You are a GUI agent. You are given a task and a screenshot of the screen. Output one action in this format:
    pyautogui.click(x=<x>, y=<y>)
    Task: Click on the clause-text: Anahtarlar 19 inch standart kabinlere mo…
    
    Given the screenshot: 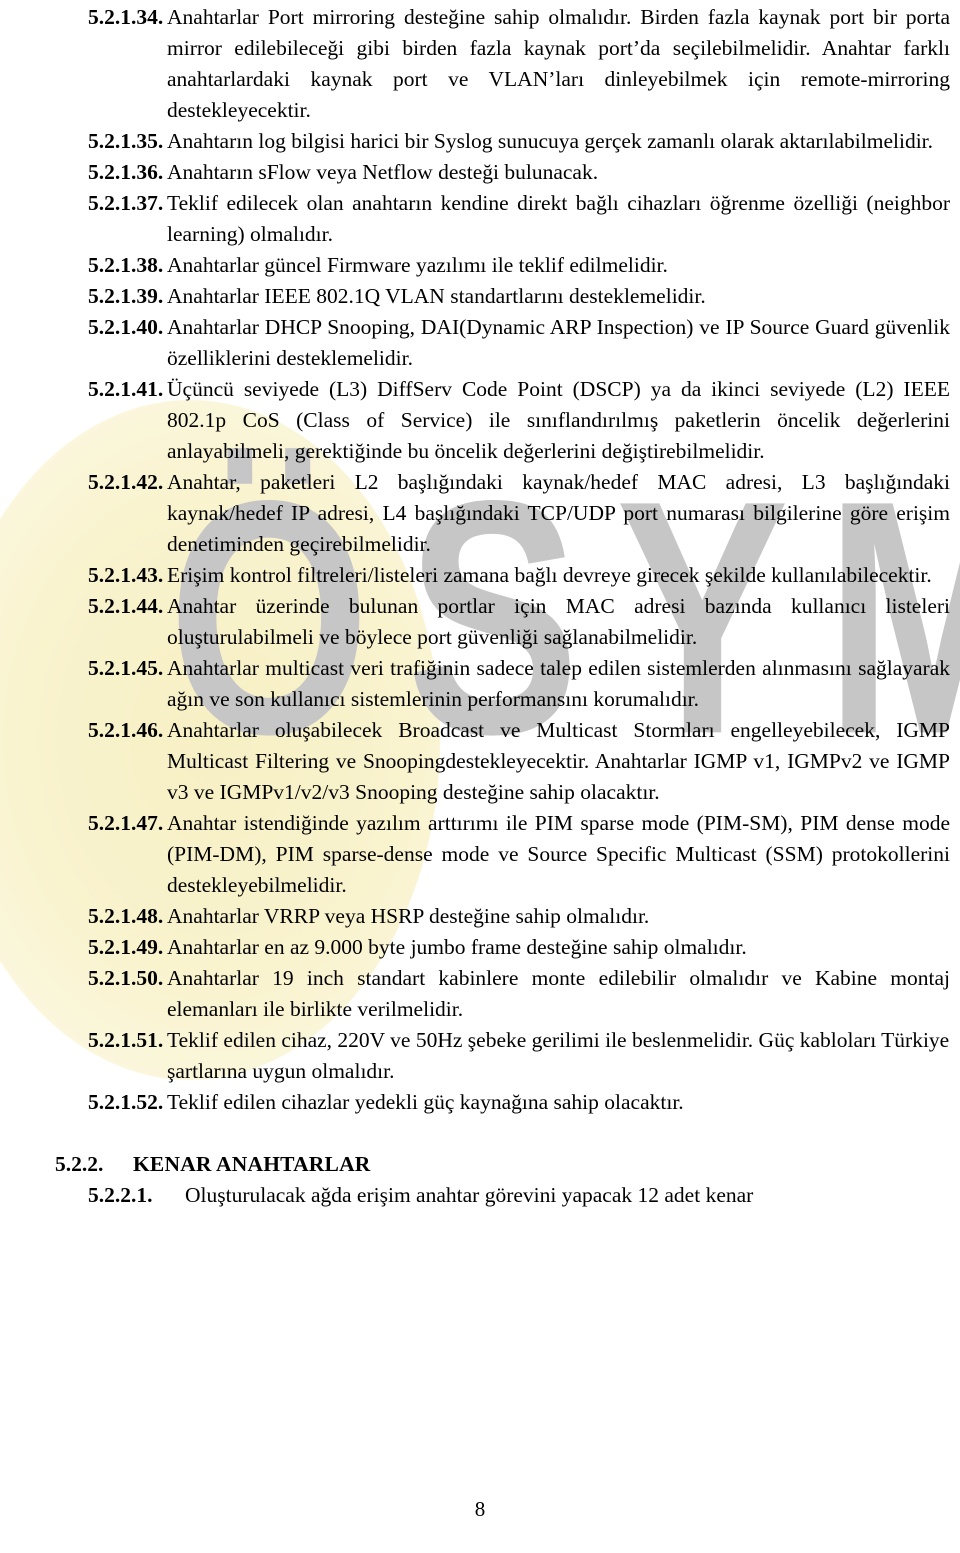 What is the action you would take?
    pyautogui.click(x=558, y=993)
    